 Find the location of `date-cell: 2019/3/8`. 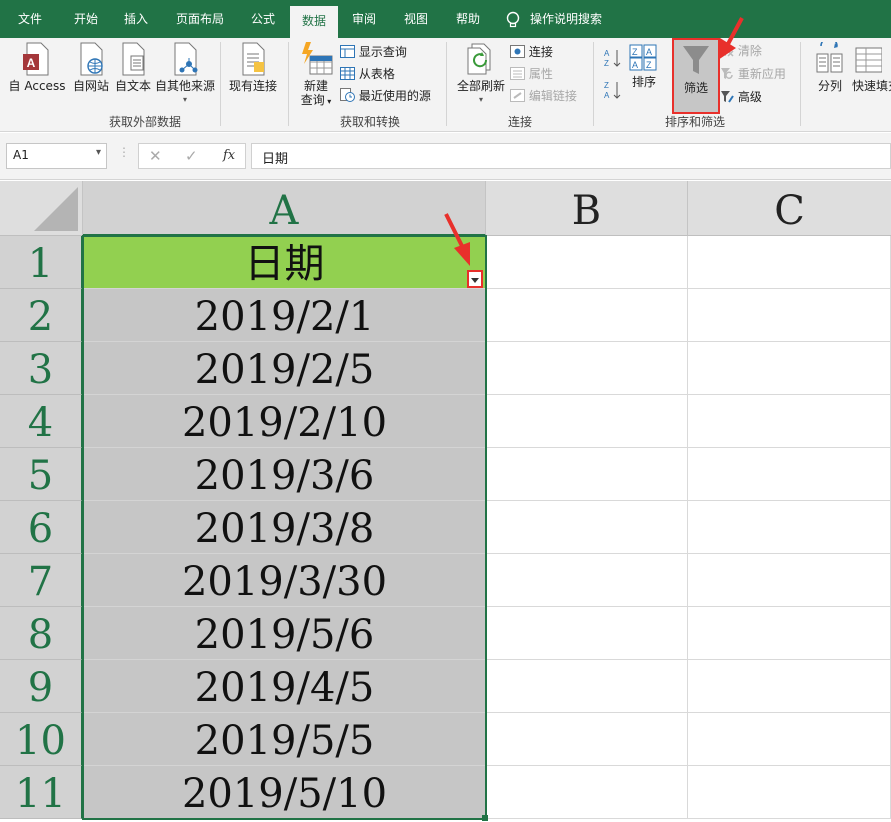

date-cell: 2019/3/8 is located at coordinates (284, 527).